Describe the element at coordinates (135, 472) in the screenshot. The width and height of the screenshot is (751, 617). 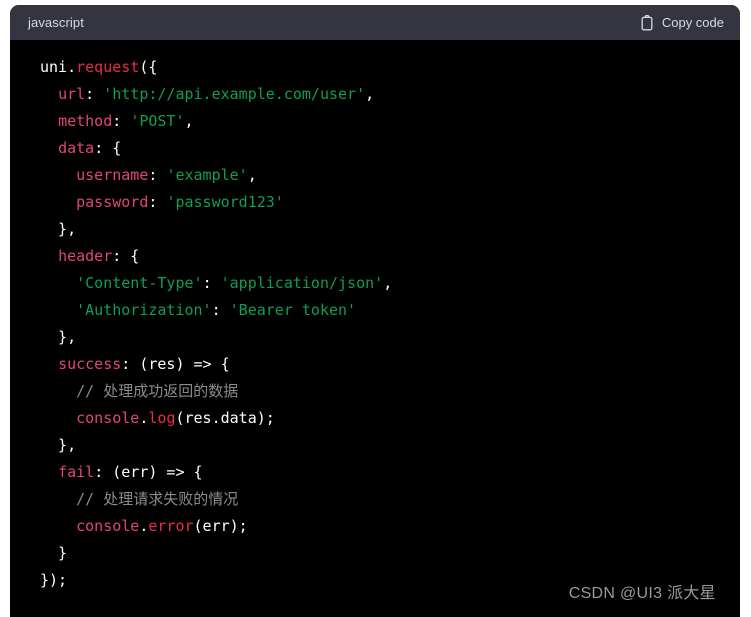
I see `code-token: err` at that location.